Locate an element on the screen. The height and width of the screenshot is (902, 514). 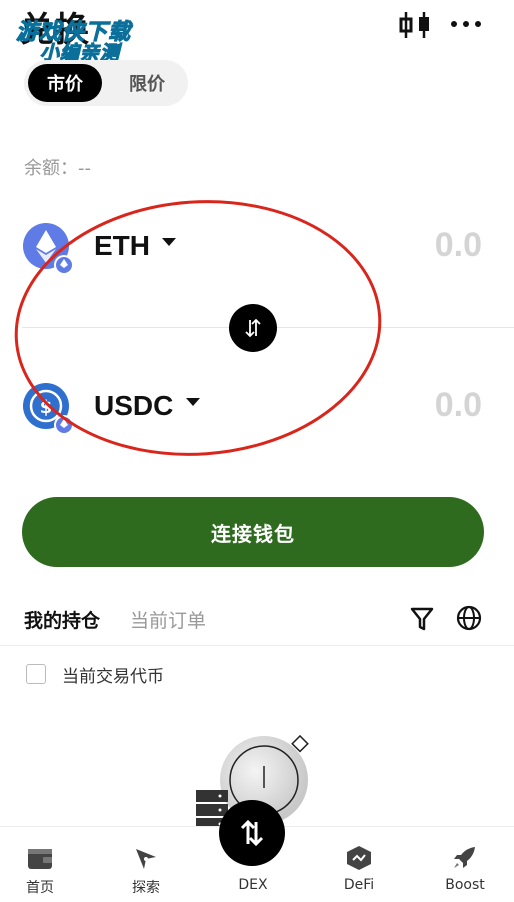
dex-swap-button is located at coordinates (252, 833).